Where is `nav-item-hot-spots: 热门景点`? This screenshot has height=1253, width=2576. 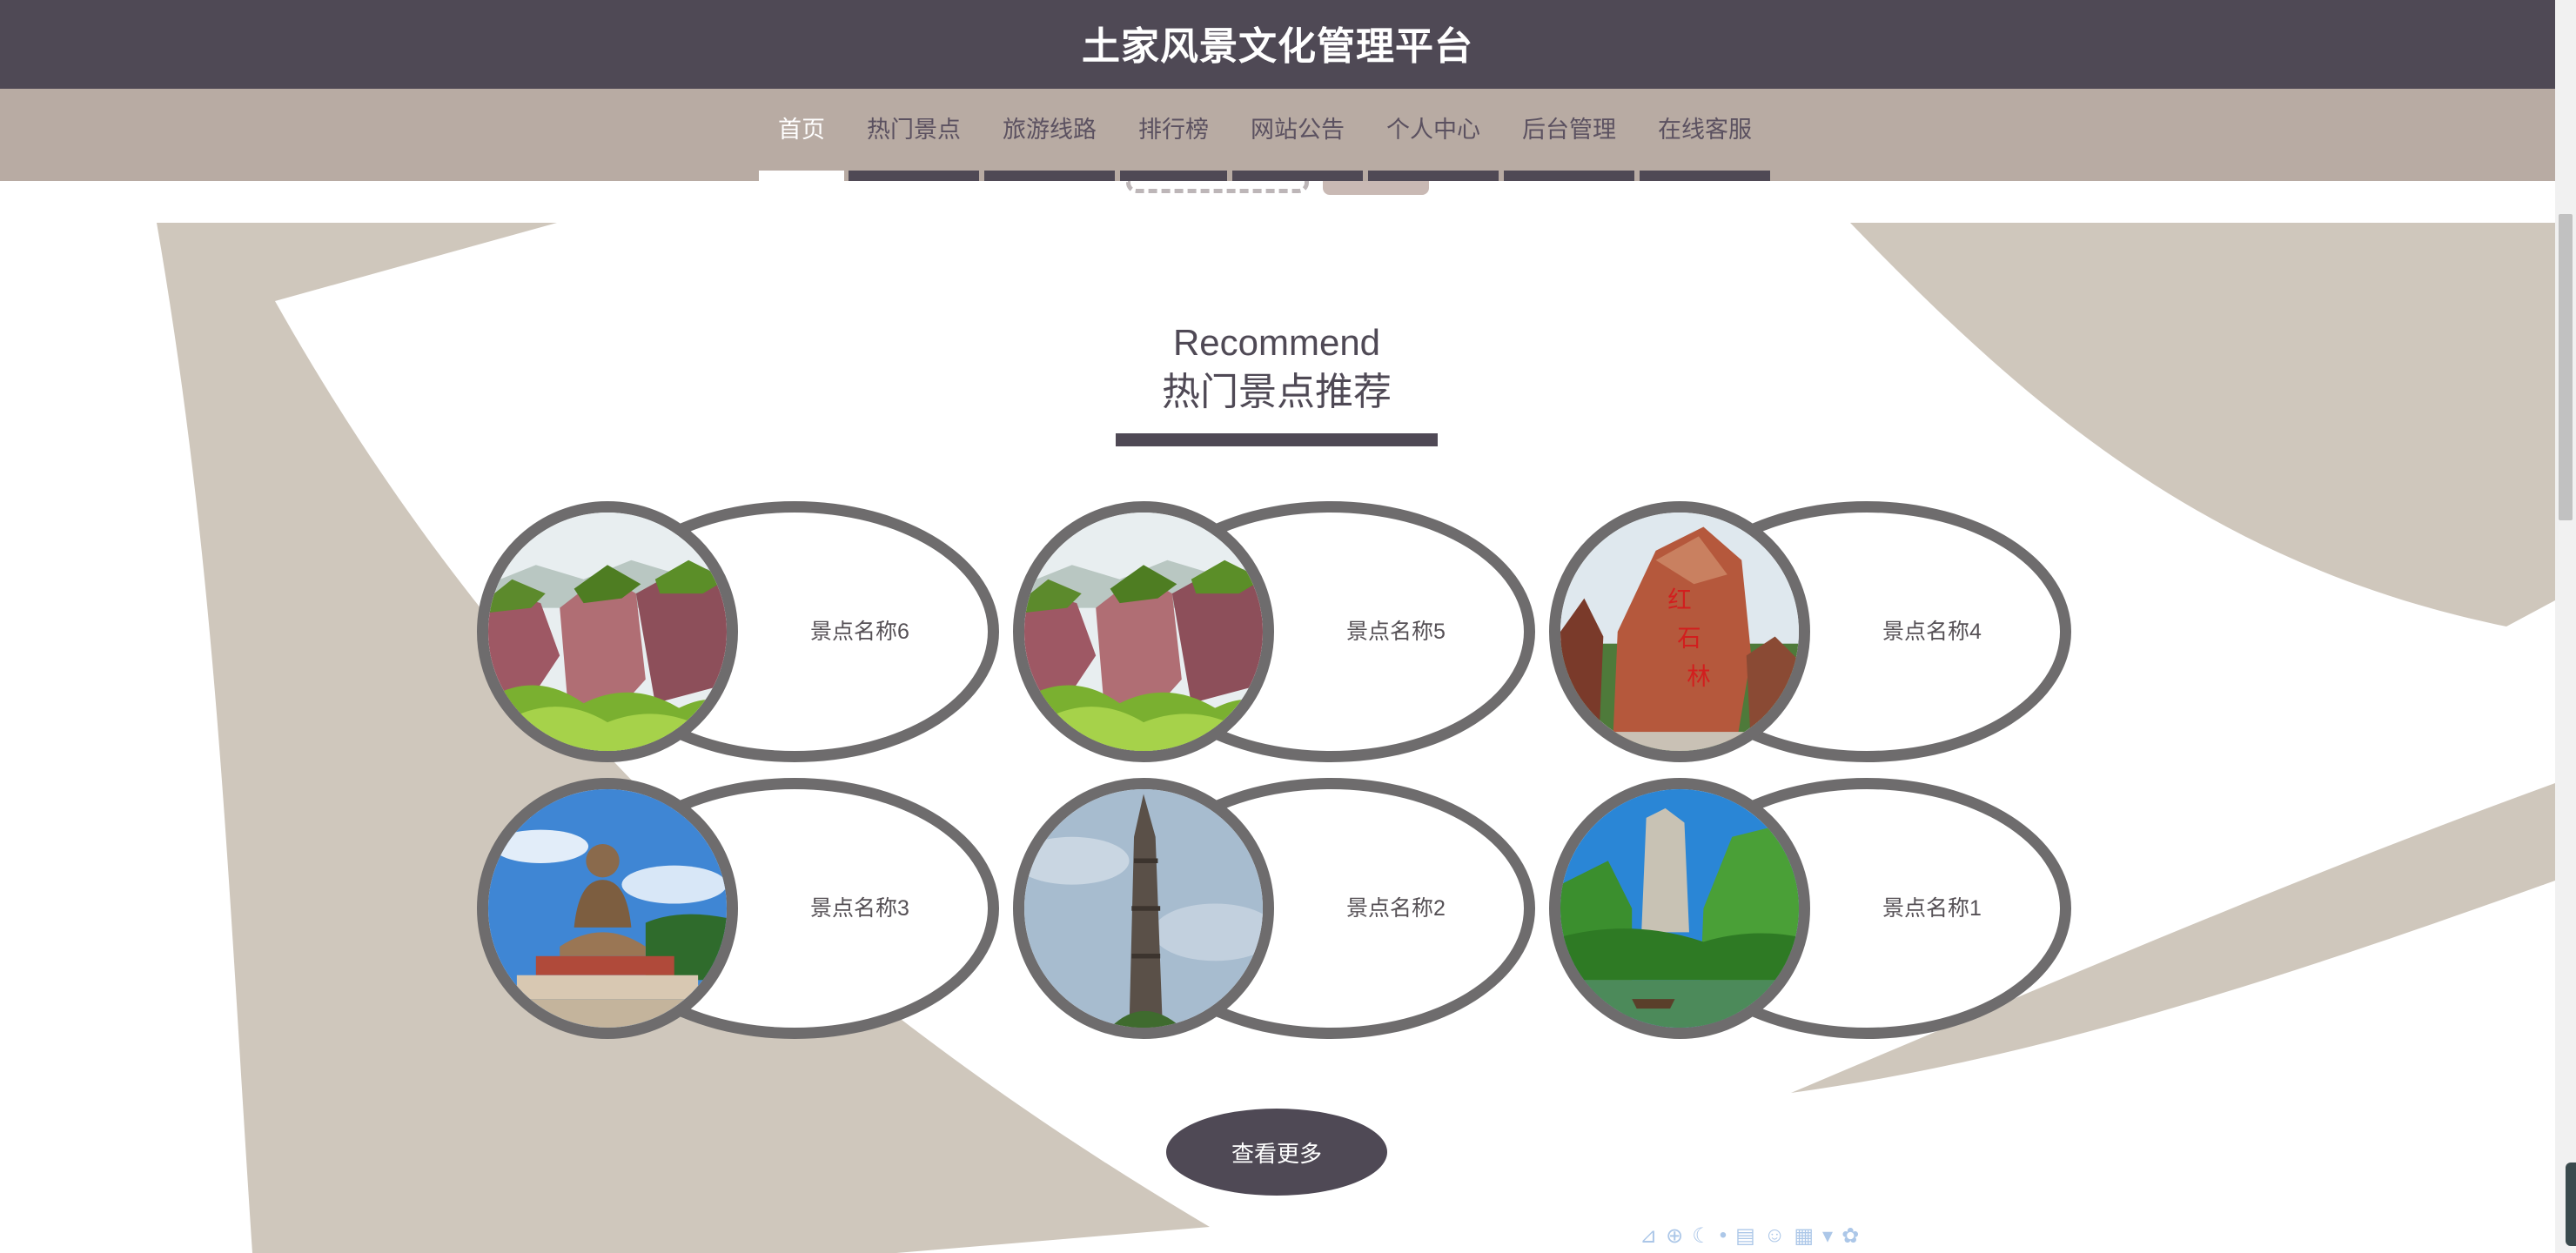 nav-item-hot-spots: 热门景点 is located at coordinates (914, 135).